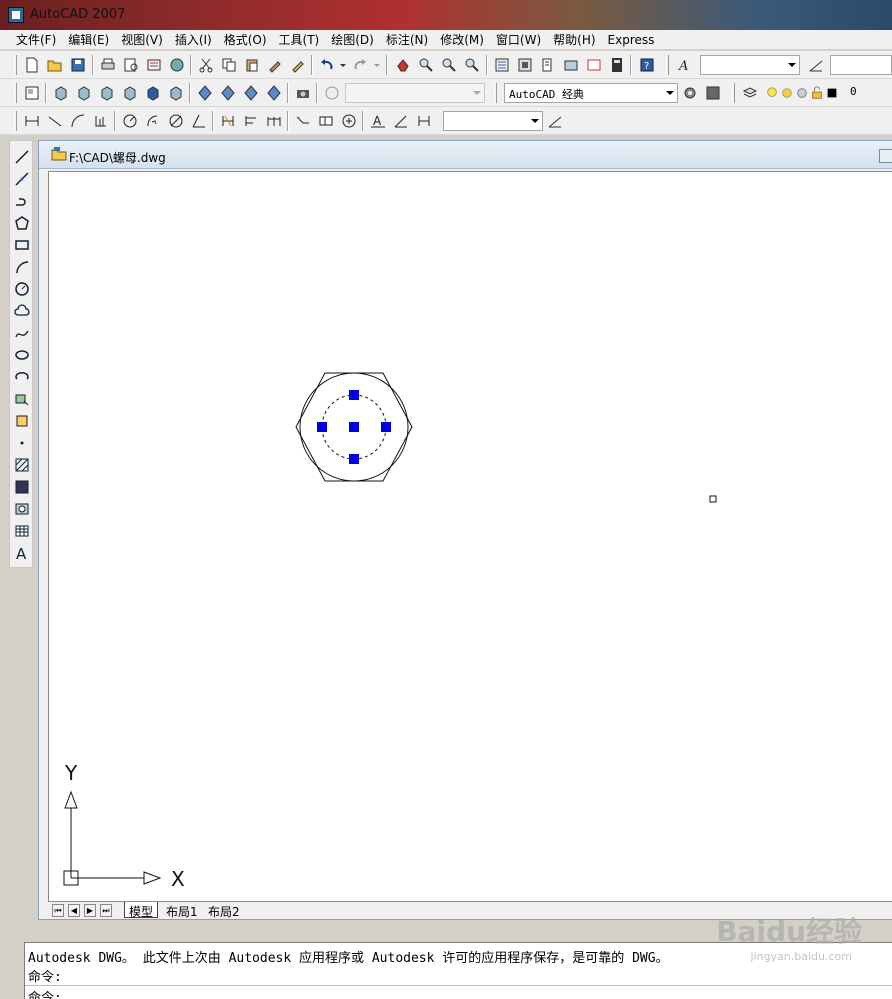  I want to click on ellipse-arc-icon, so click(22, 377).